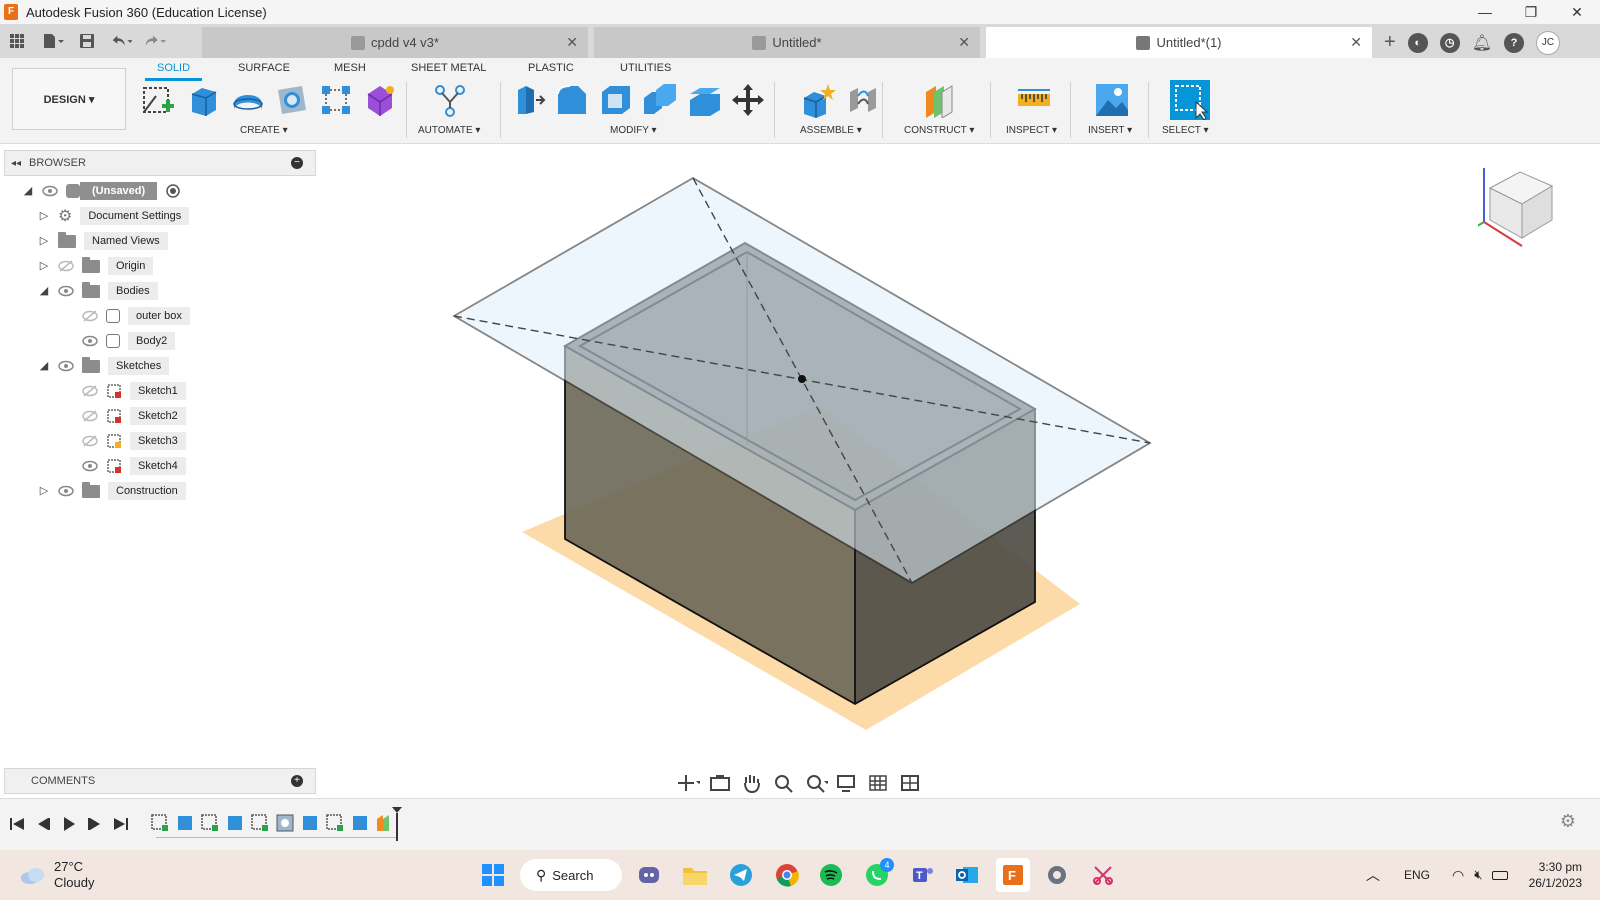 This screenshot has height=900, width=1600. Describe the element at coordinates (1514, 42) in the screenshot. I see `help-icon: ?` at that location.